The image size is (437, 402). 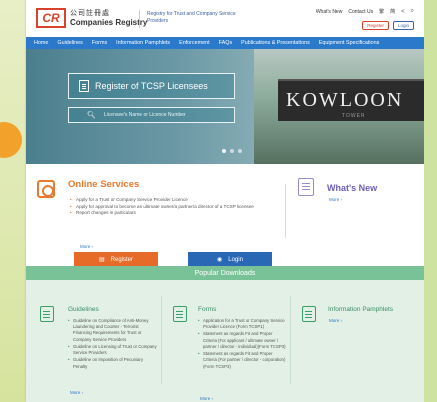 What do you see at coordinates (99, 43) in the screenshot?
I see `nav-forms: Forms` at bounding box center [99, 43].